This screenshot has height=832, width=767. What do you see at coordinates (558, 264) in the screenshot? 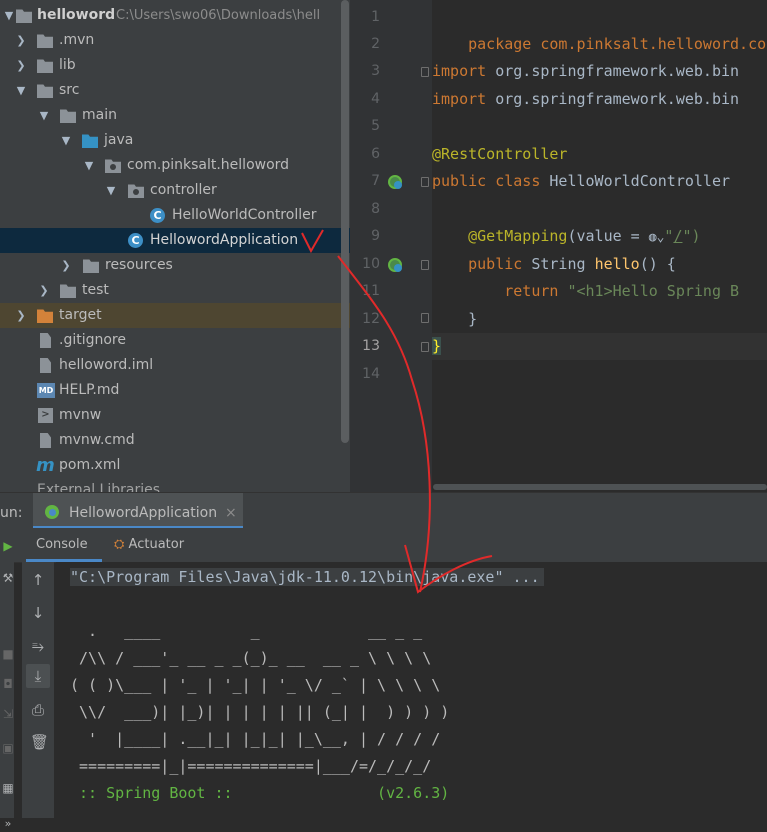
I see `code-token: String` at bounding box center [558, 264].